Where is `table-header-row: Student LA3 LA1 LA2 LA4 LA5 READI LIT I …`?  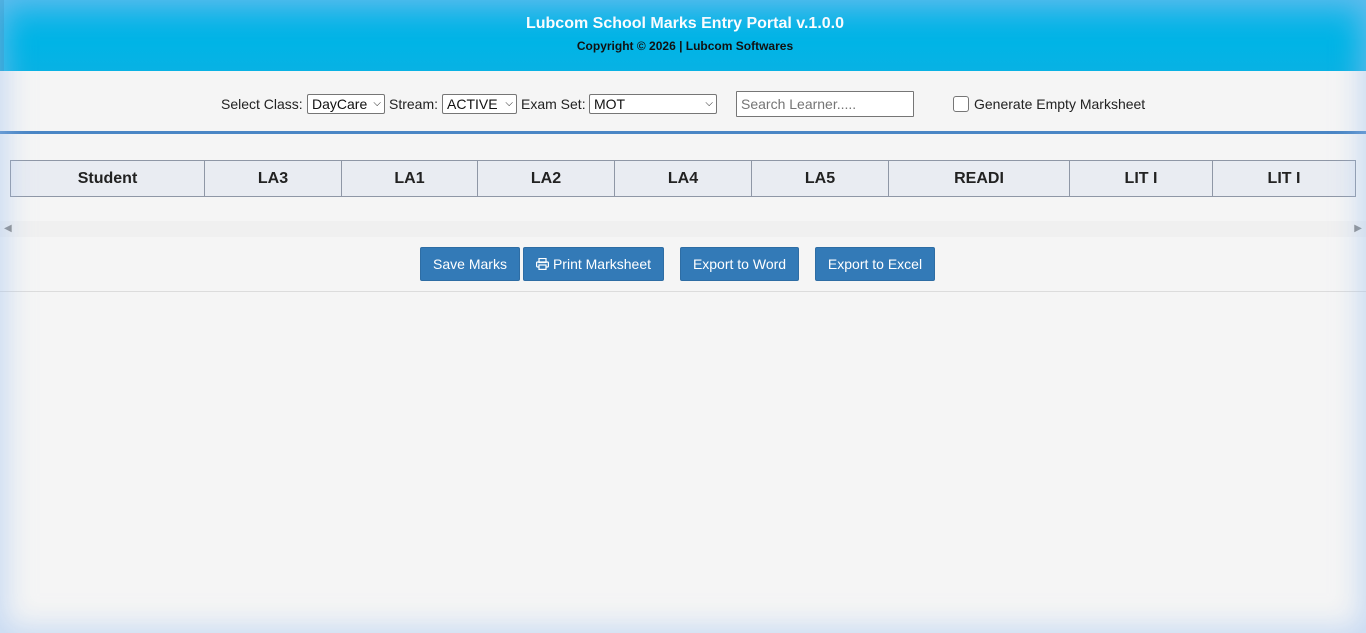
table-header-row: Student LA3 LA1 LA2 LA4 LA5 READI LIT I … is located at coordinates (683, 178).